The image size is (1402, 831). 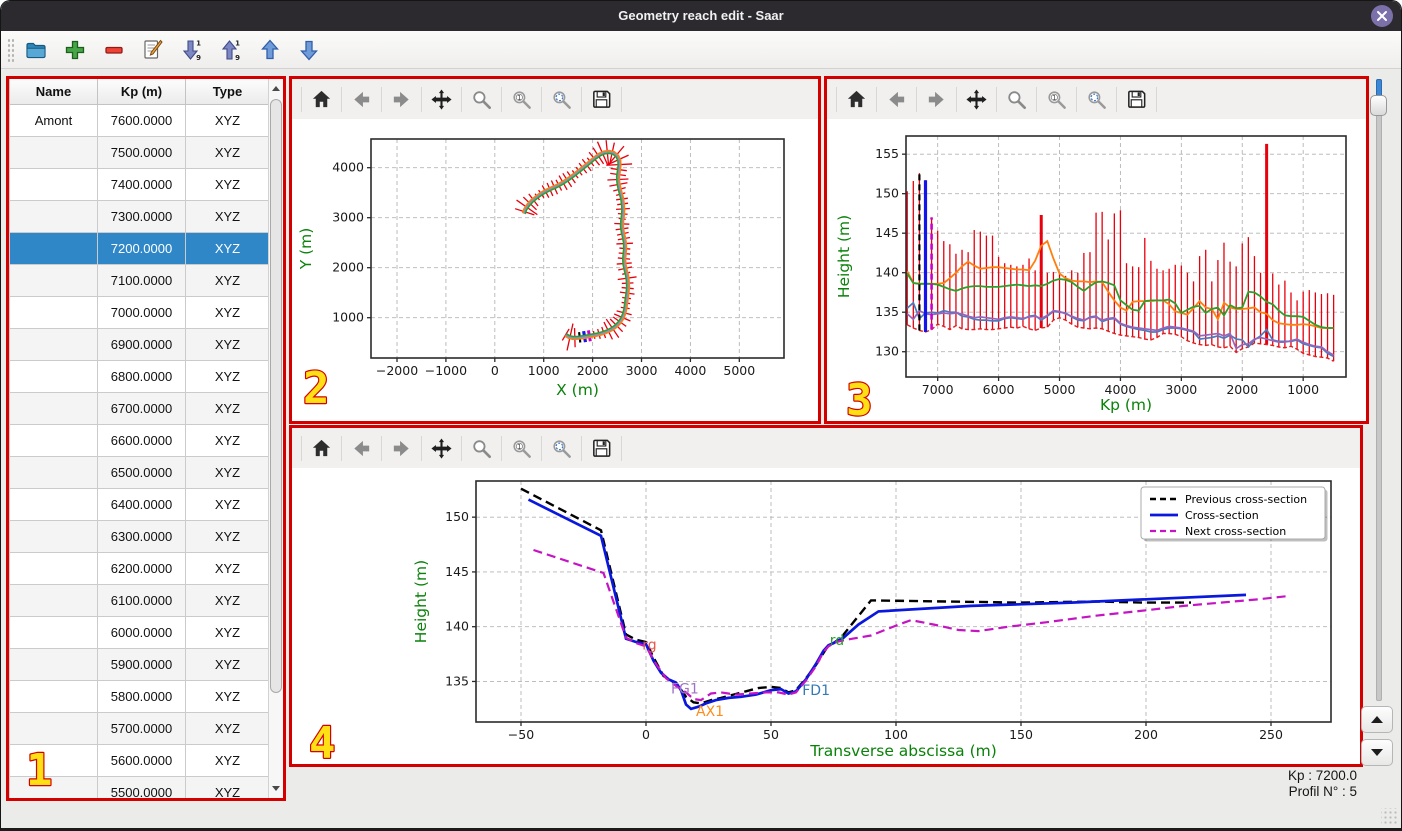 What do you see at coordinates (1382, 16) in the screenshot?
I see `close-button` at bounding box center [1382, 16].